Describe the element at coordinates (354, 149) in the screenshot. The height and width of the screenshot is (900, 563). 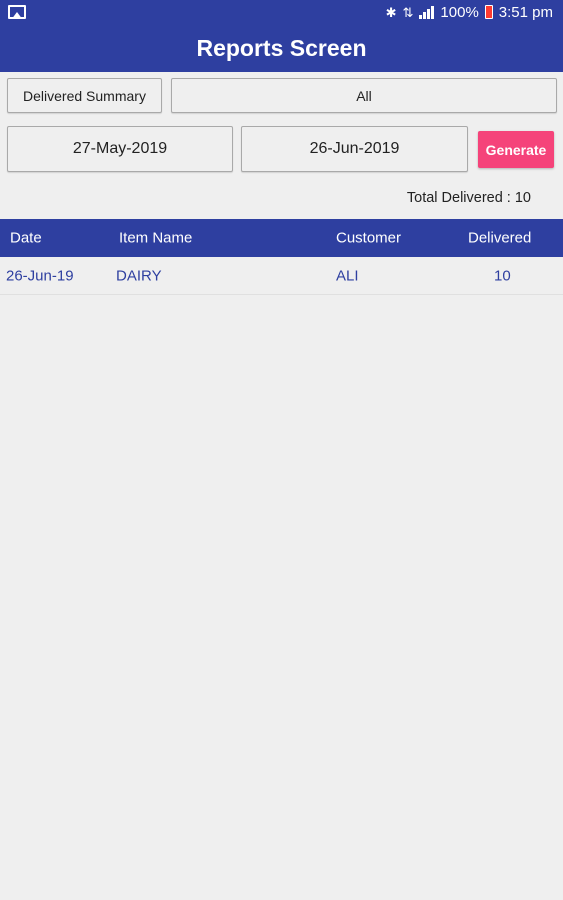
I see `to-date-button: 26-Jun-2019` at that location.